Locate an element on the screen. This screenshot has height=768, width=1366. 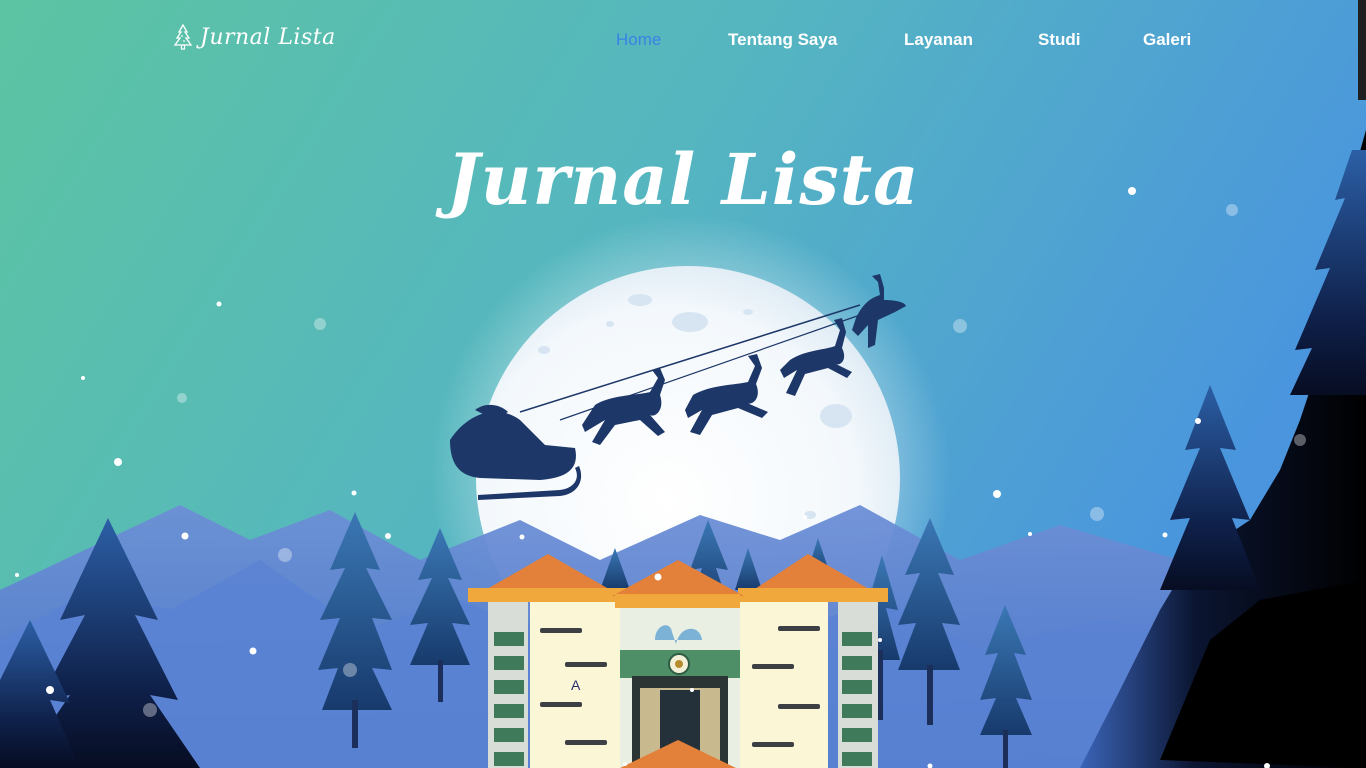
hero-title: Jurnal Lista is located at coordinates (683, 179).